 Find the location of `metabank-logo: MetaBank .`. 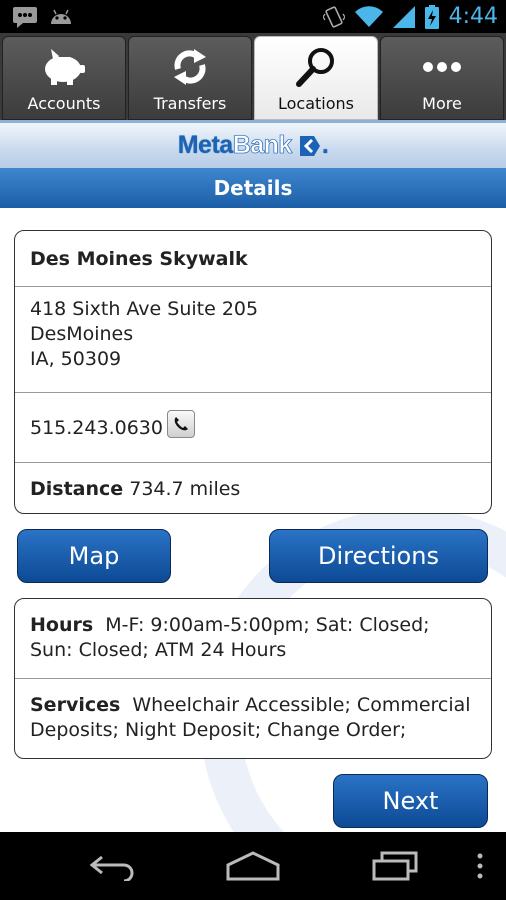

metabank-logo: MetaBank . is located at coordinates (253, 145).